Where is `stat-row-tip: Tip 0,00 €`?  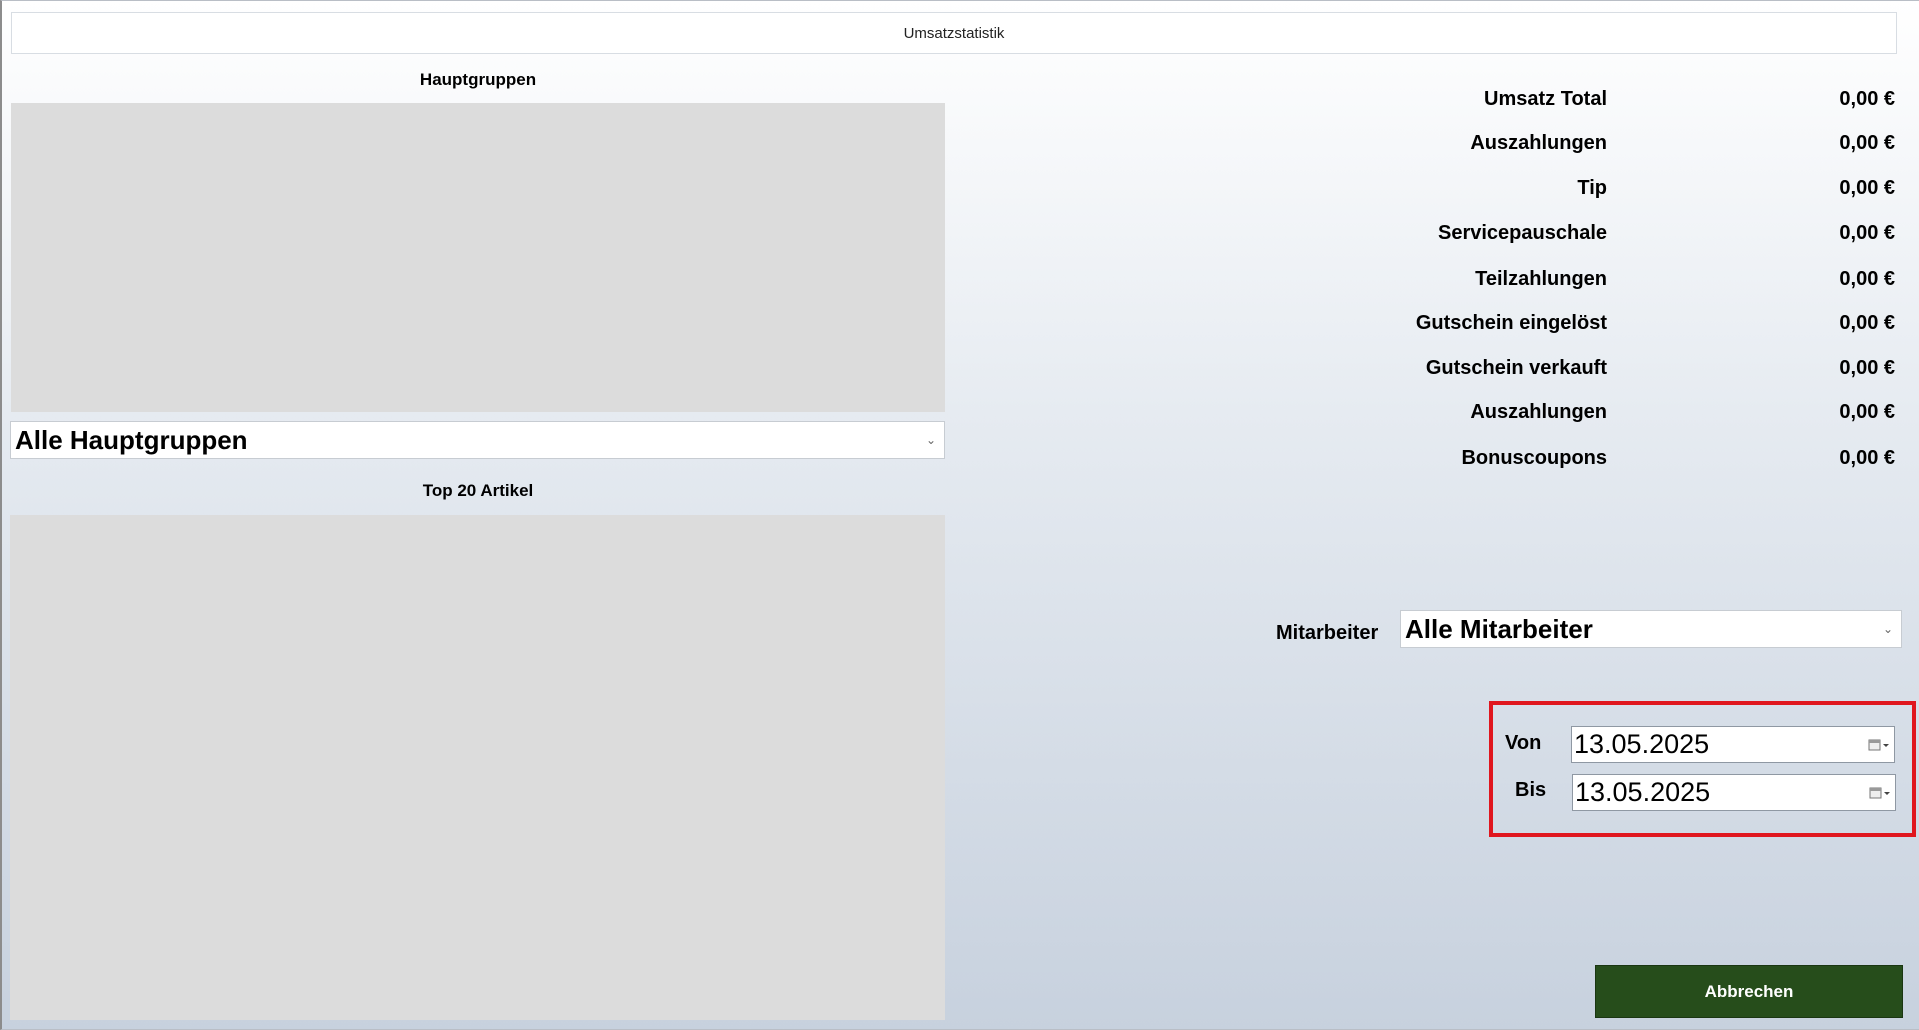 stat-row-tip: Tip 0,00 € is located at coordinates (1547, 188).